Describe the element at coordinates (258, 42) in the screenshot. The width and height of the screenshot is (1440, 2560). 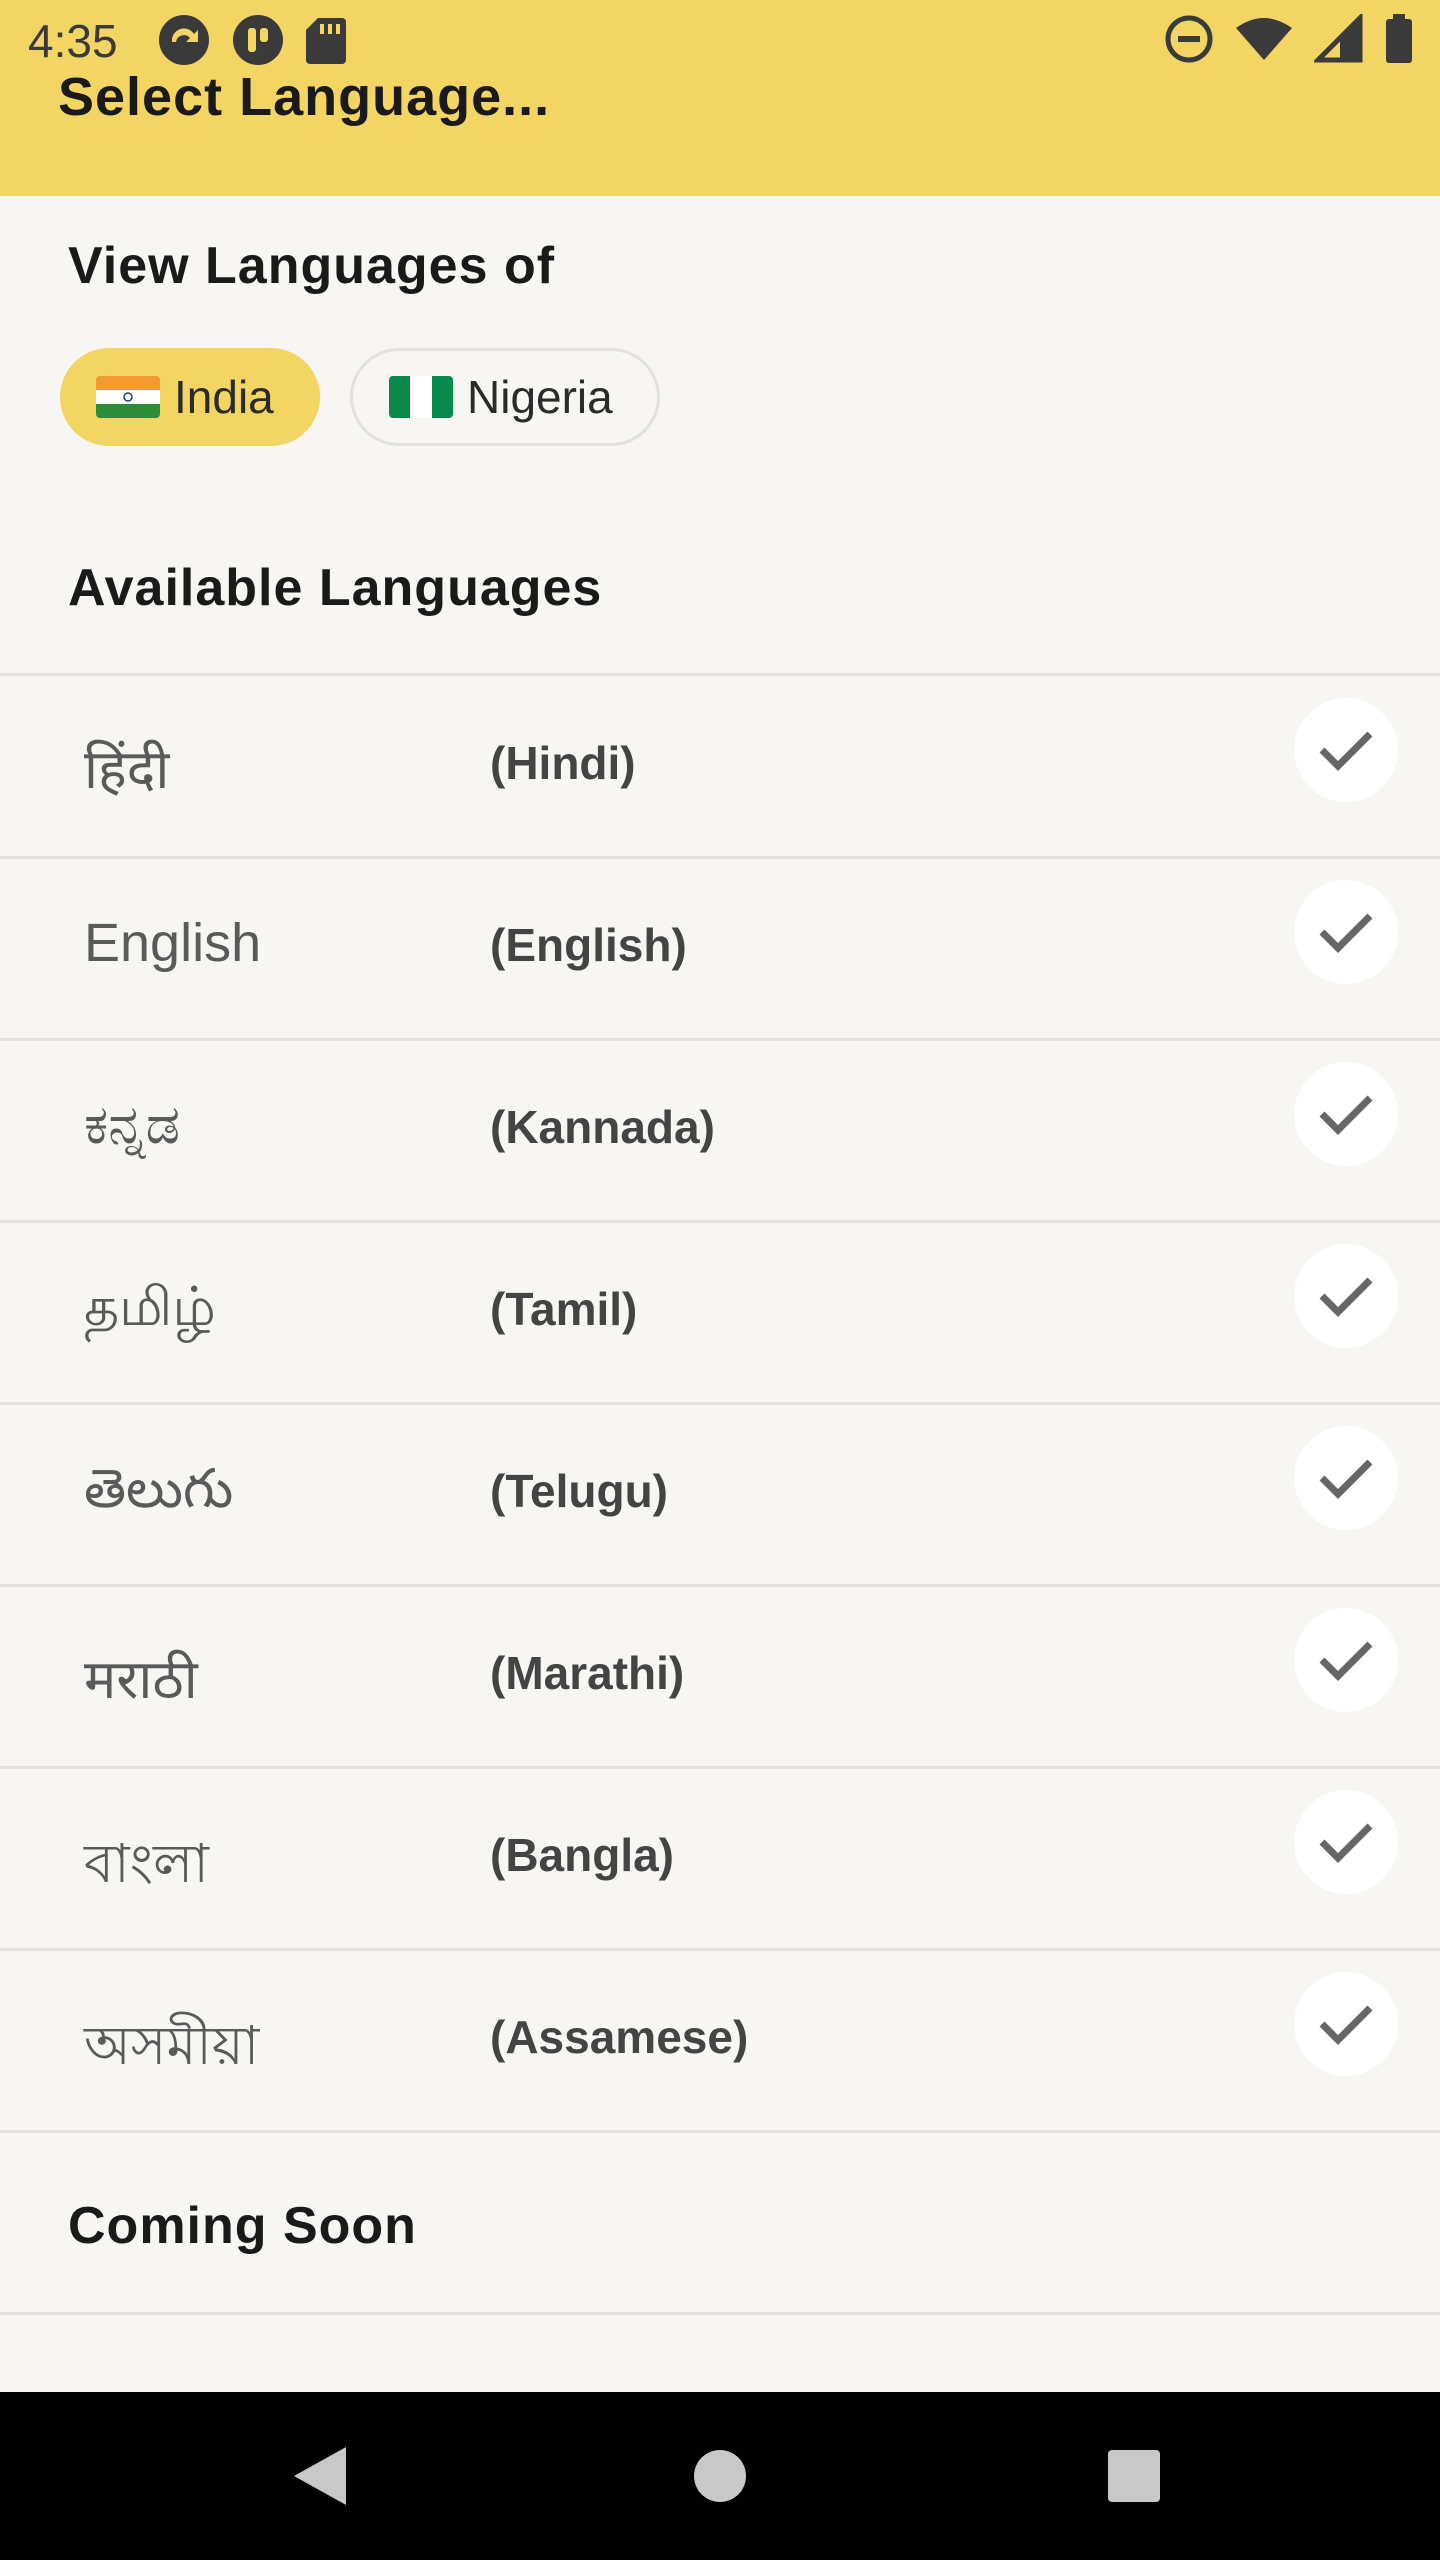
I see `app-icon` at that location.